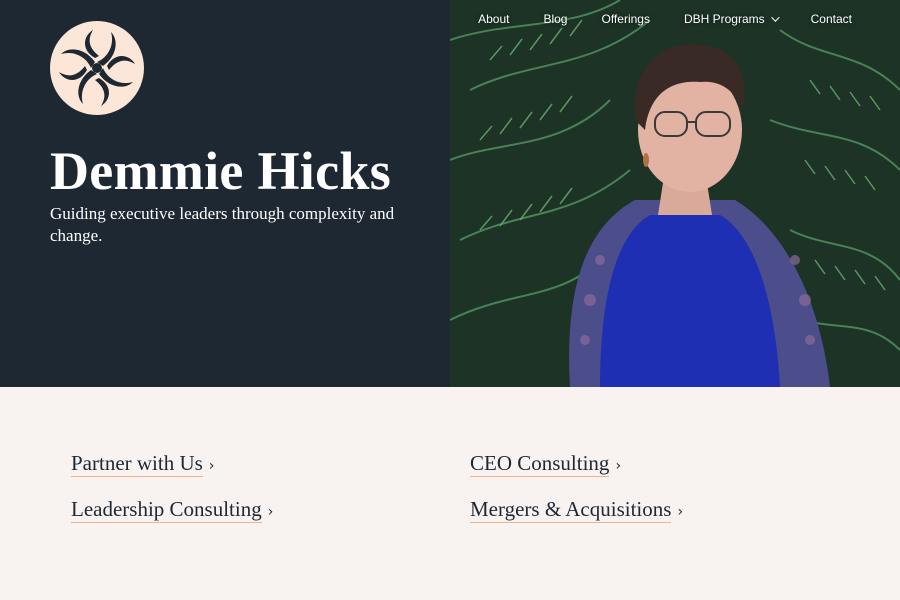  I want to click on swirl-logo-icon, so click(97, 68).